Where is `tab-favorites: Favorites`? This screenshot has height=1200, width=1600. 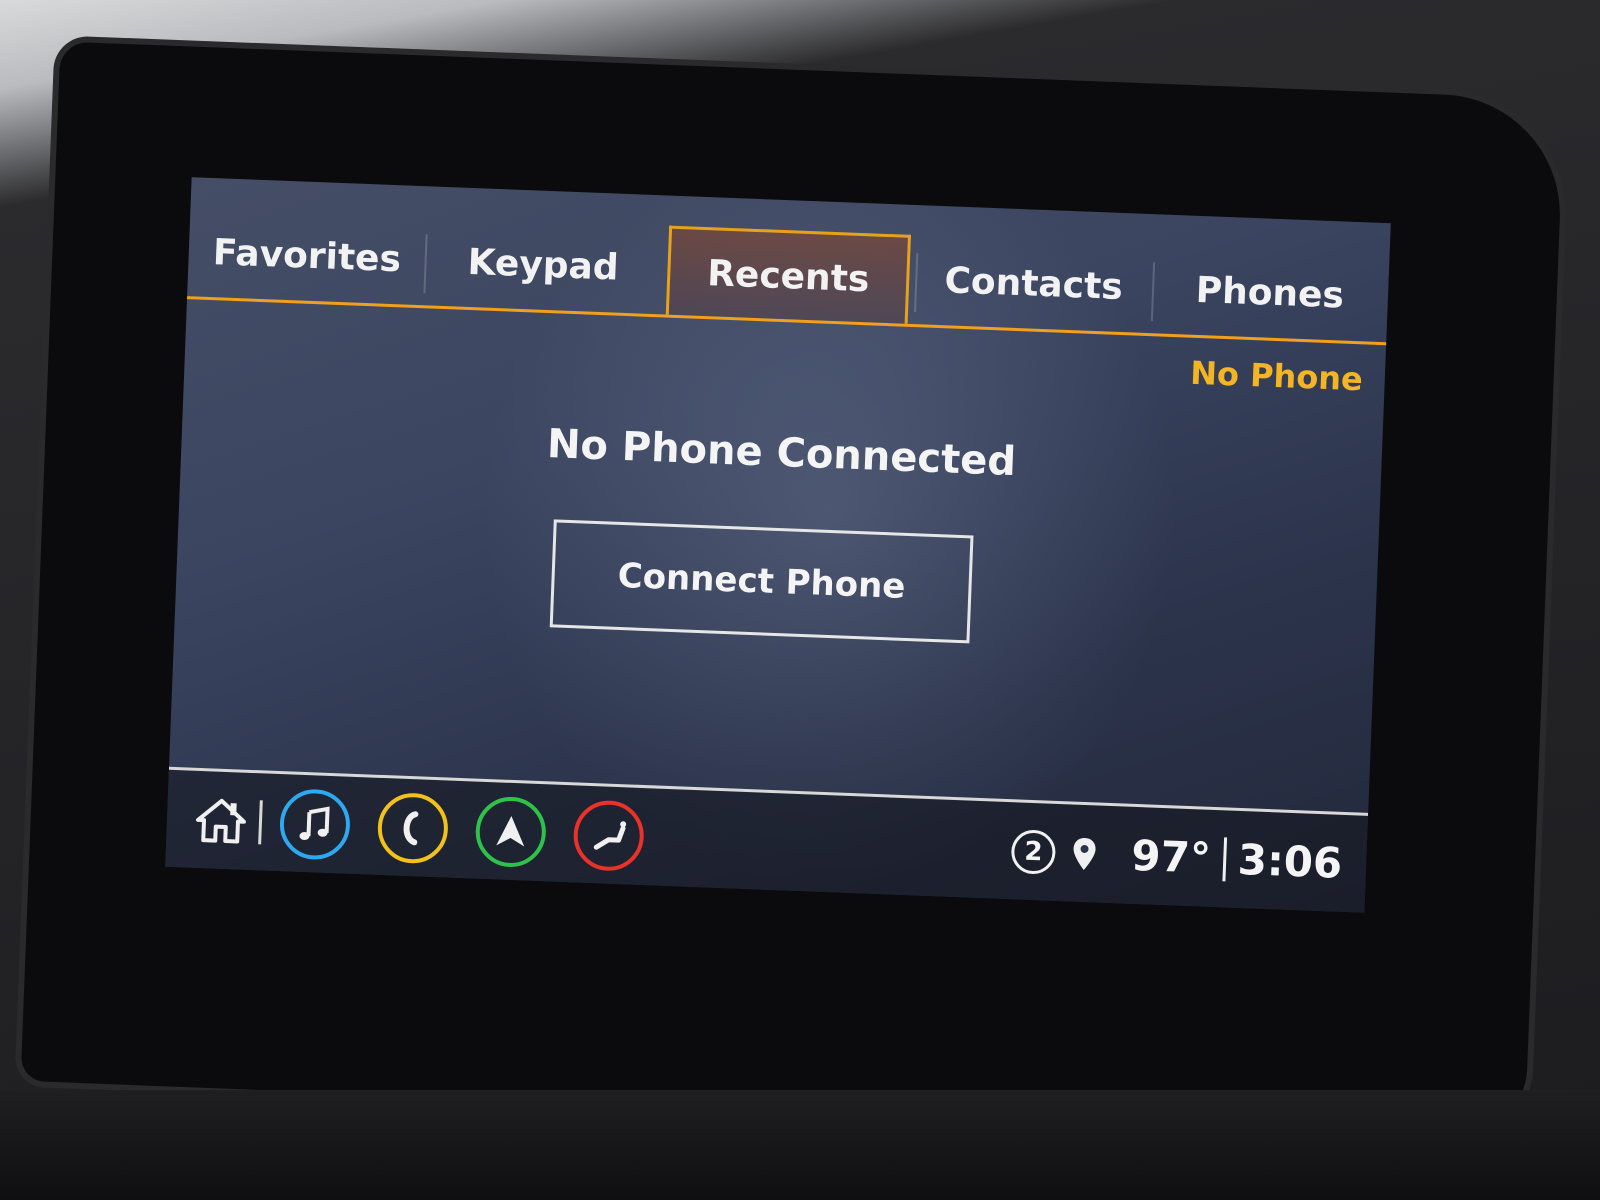
tab-favorites: Favorites is located at coordinates (307, 256).